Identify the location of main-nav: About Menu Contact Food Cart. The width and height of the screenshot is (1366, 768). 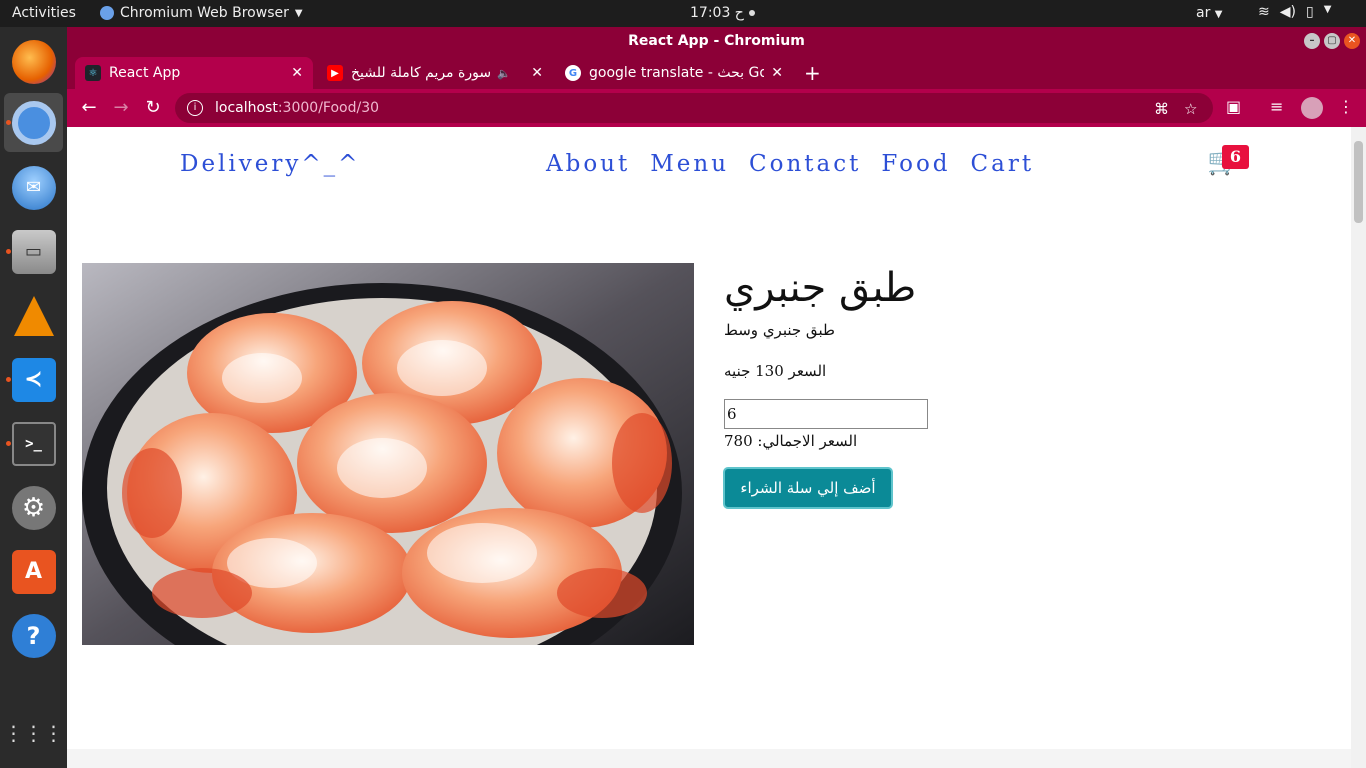
(790, 164).